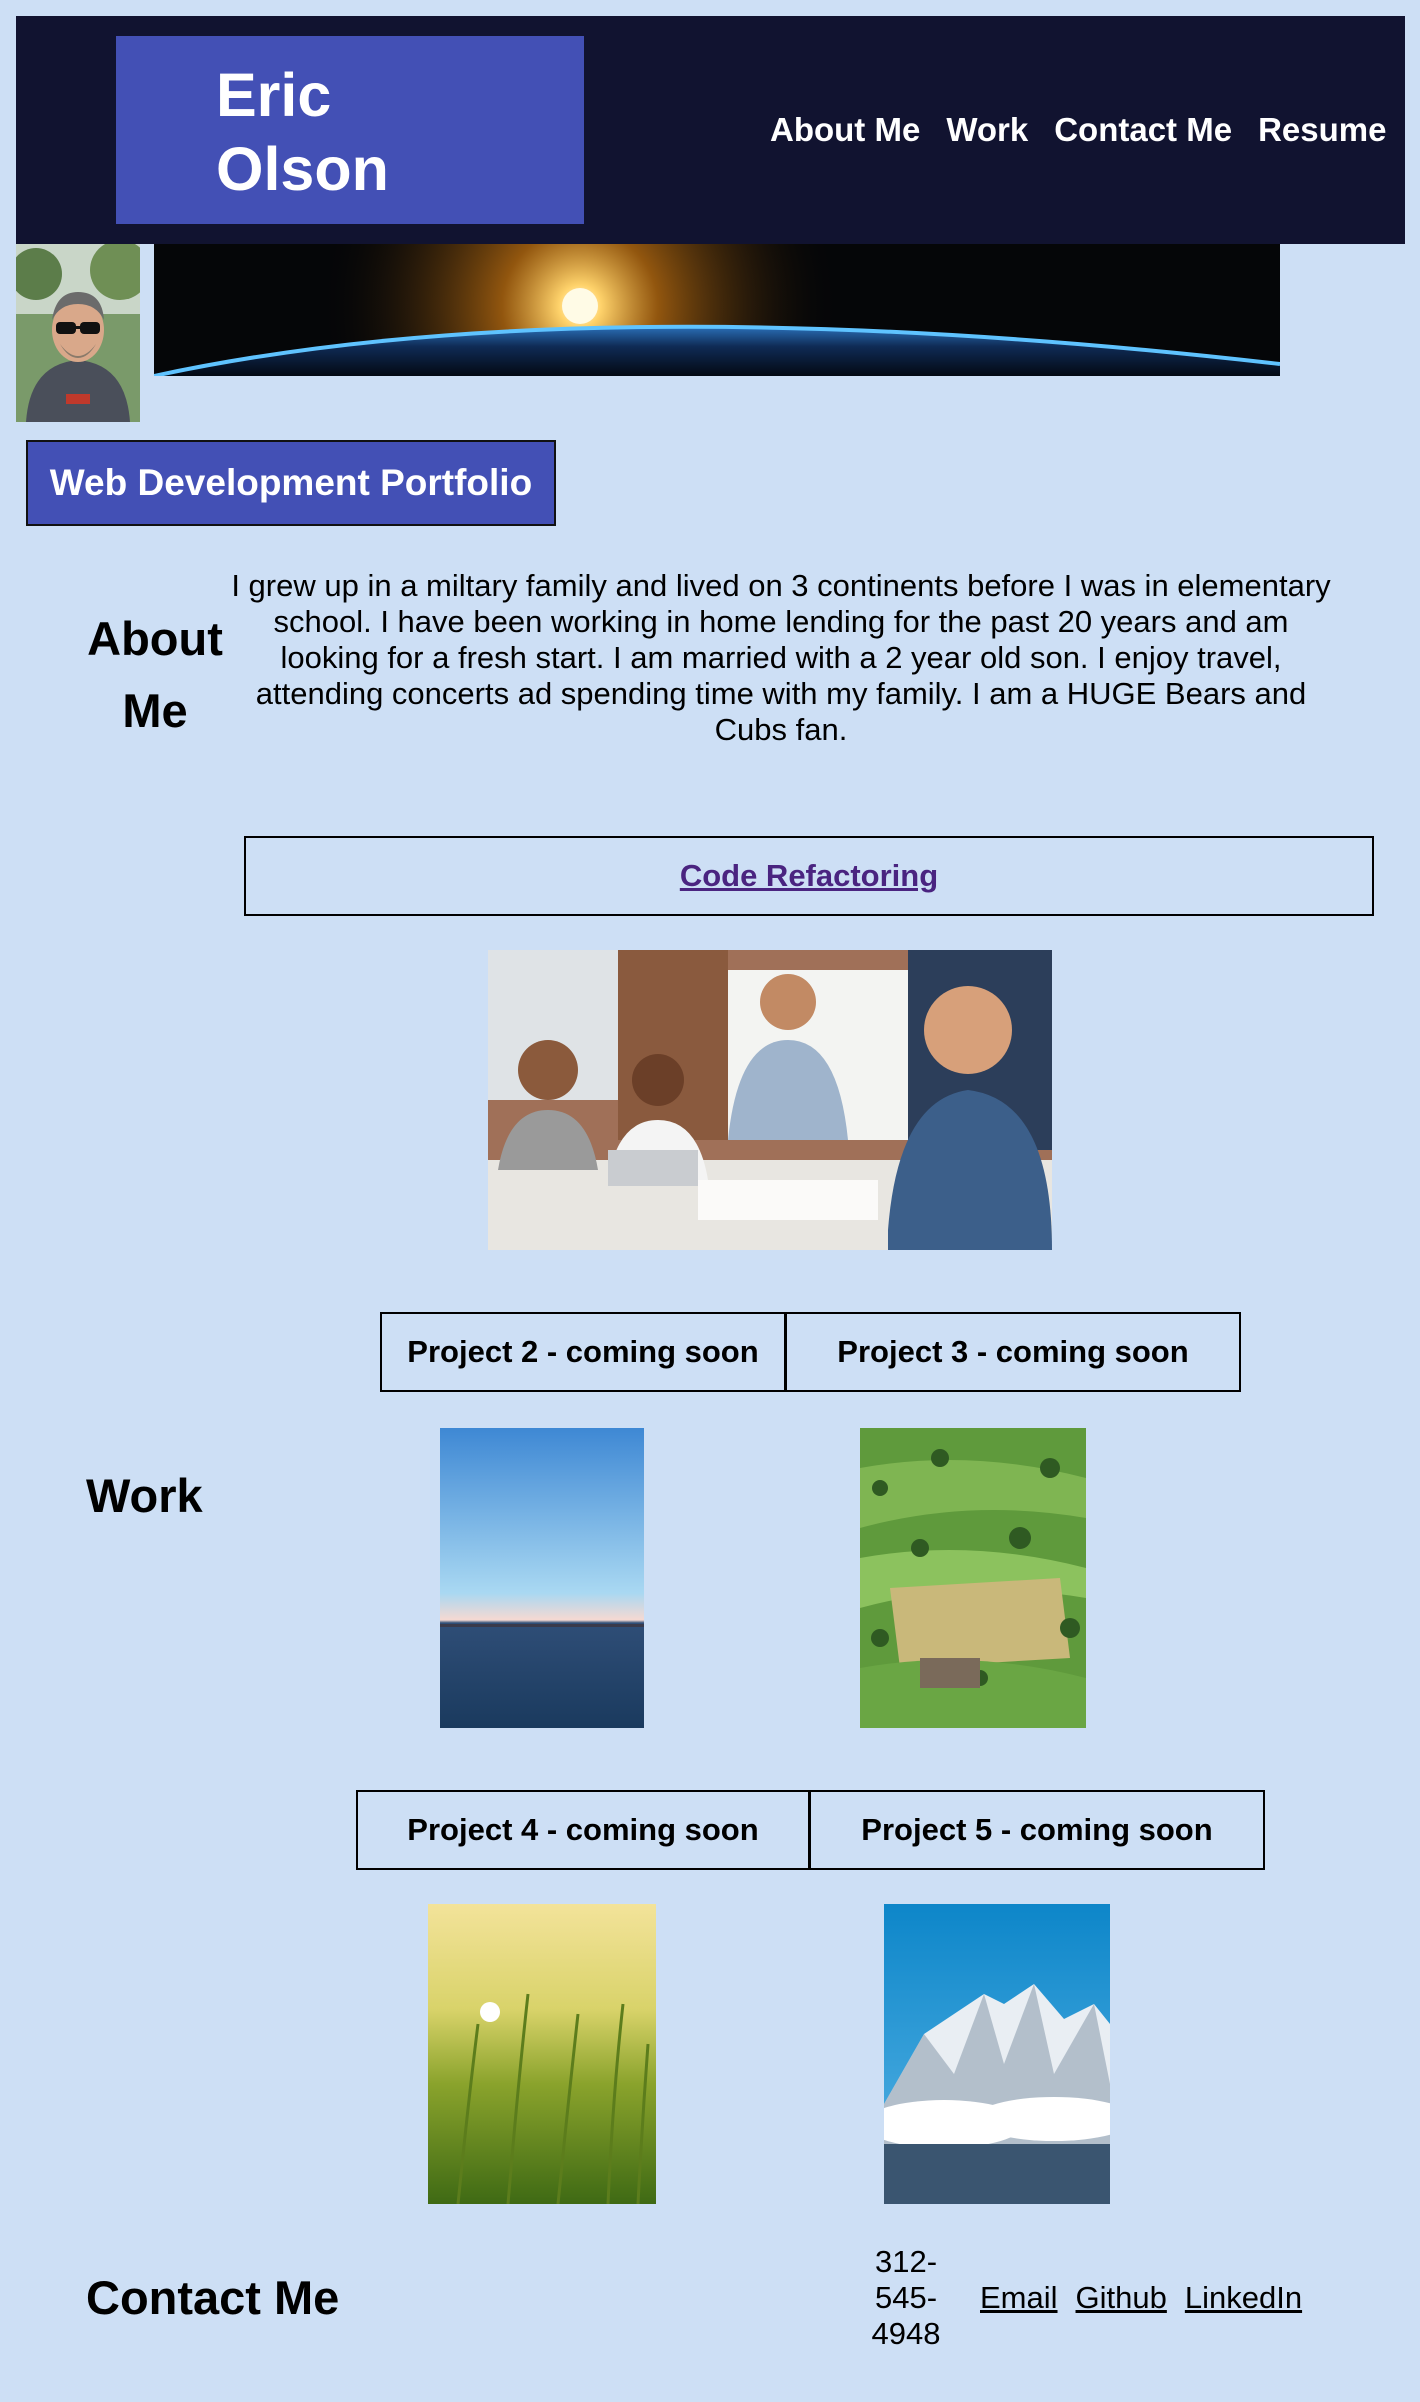  I want to click on nav-link-contact-me: Contact Me, so click(1143, 130).